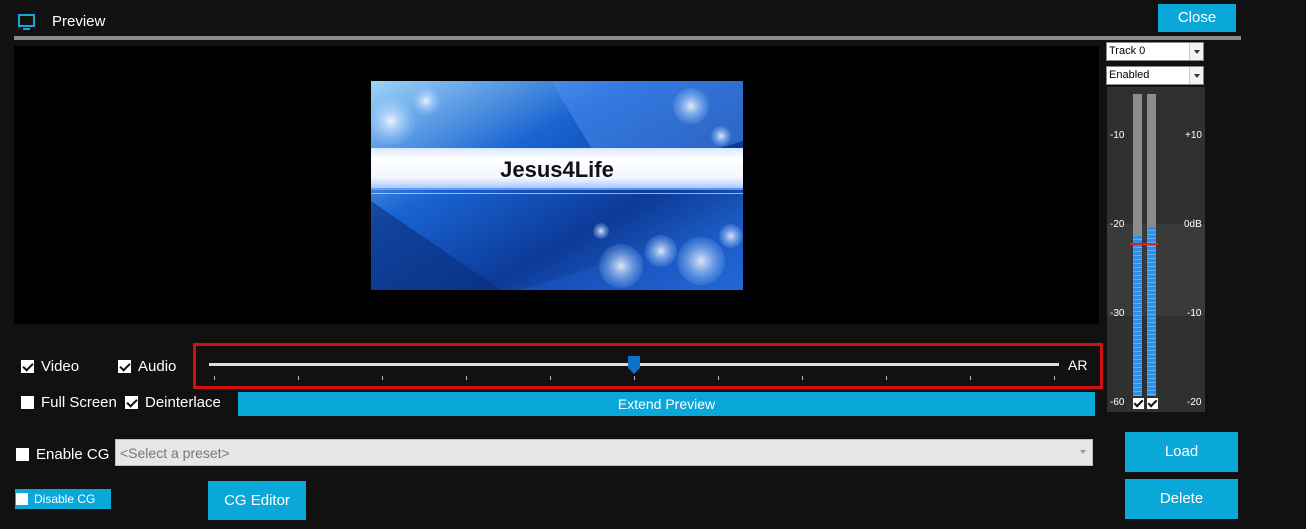 The image size is (1306, 529). What do you see at coordinates (1137, 315) in the screenshot?
I see `left-channel-level` at bounding box center [1137, 315].